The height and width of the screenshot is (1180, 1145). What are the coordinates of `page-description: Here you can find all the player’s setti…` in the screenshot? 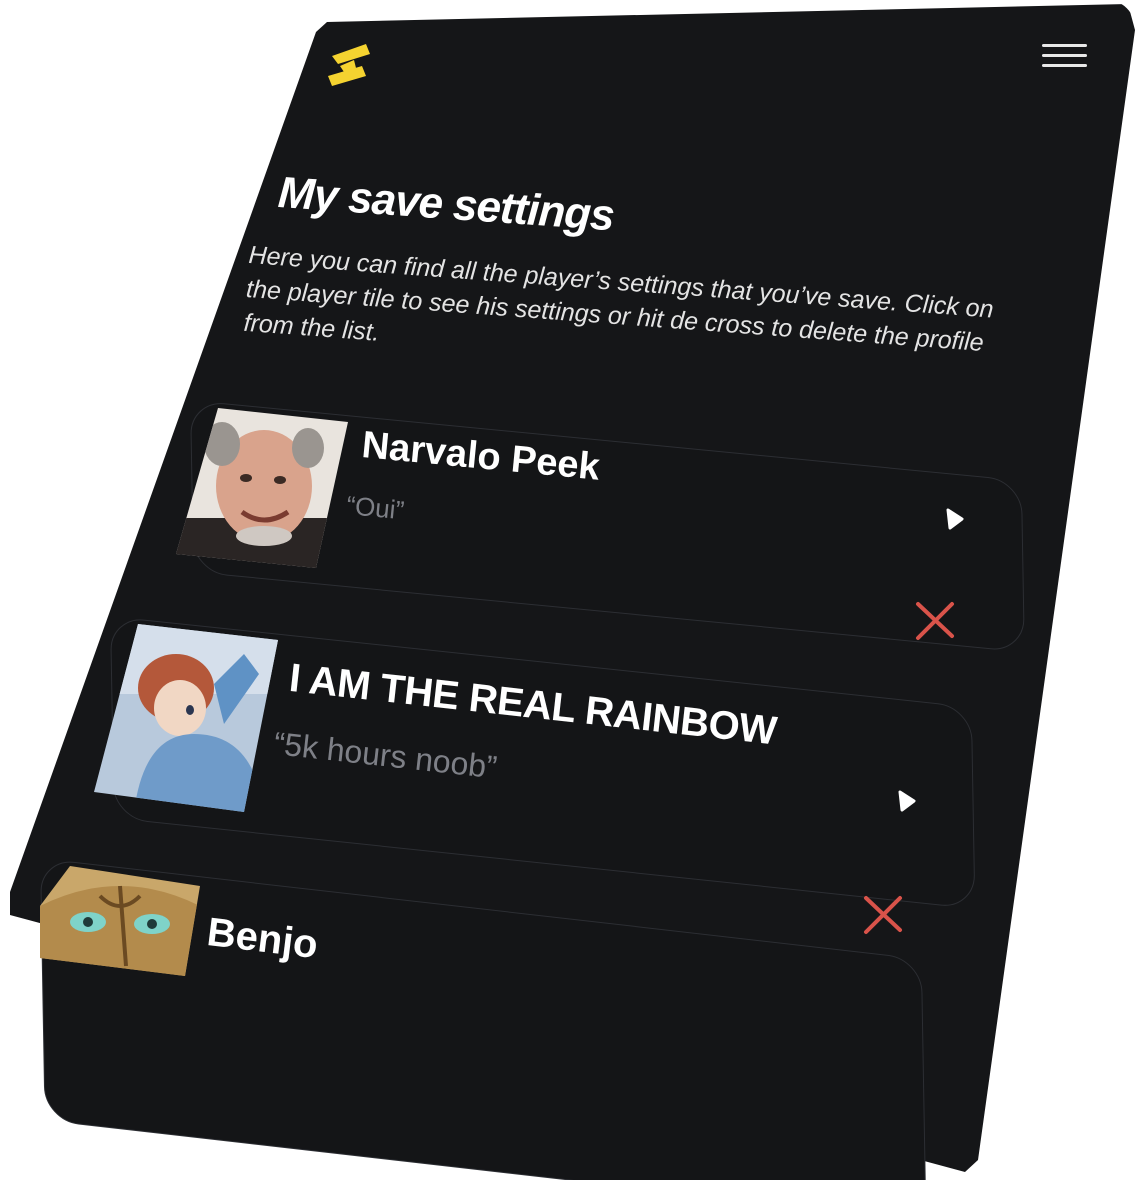 It's located at (618, 298).